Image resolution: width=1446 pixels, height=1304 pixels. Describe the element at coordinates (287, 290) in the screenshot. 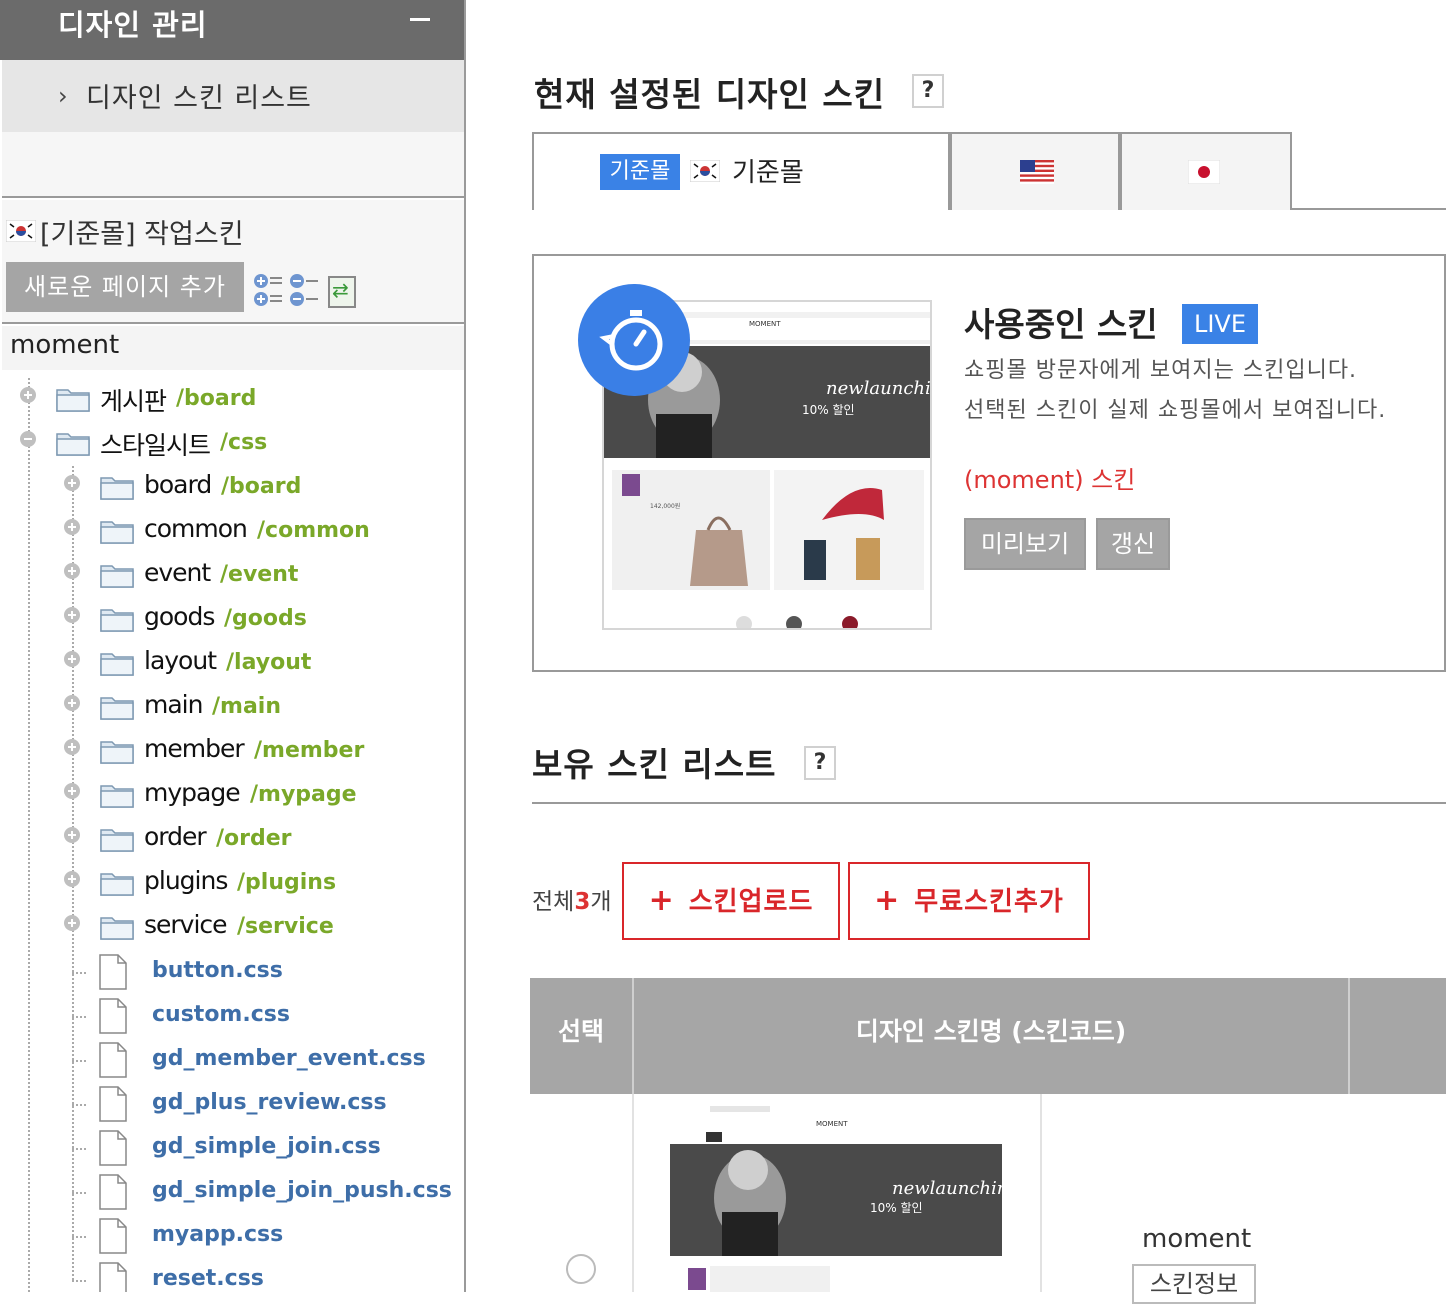

I see `tree-expand-collapse-icons` at that location.